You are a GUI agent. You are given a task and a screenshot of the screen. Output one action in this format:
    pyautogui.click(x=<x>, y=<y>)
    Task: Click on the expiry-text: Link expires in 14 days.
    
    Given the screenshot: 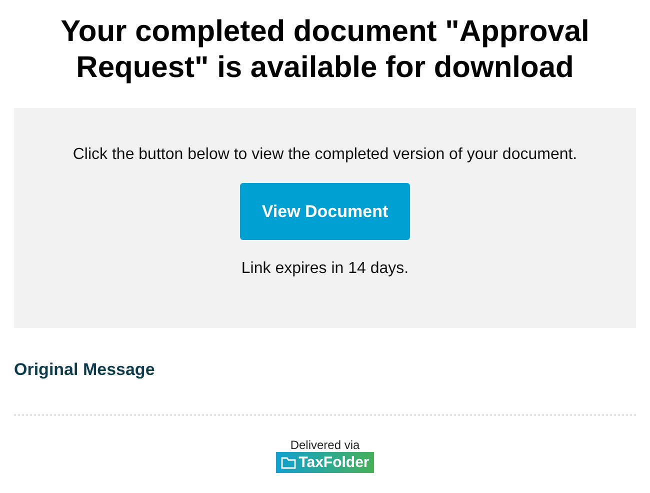 What is the action you would take?
    pyautogui.click(x=325, y=269)
    